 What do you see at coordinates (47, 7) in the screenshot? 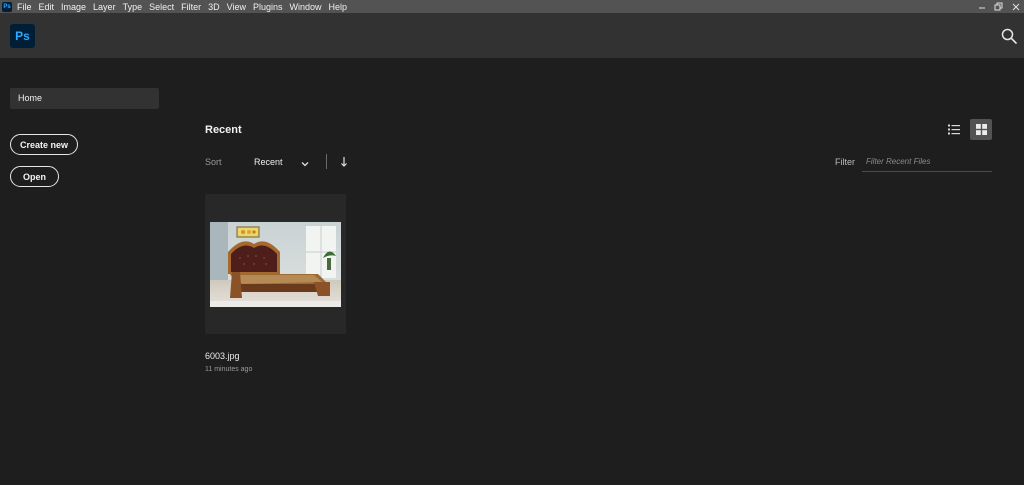
I see `menu-edit: Edit` at bounding box center [47, 7].